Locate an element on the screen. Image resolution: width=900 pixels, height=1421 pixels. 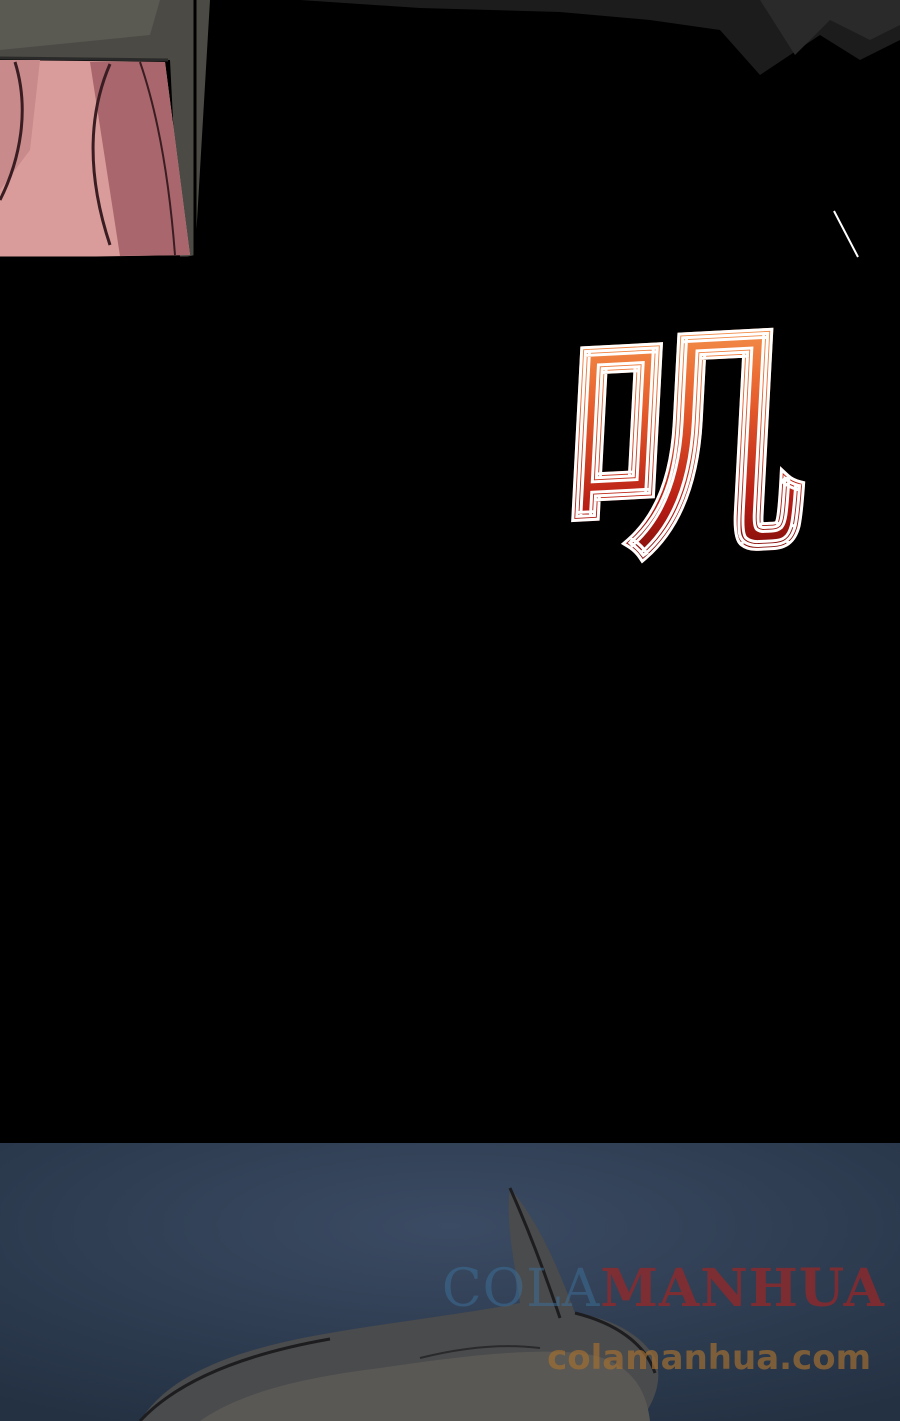
sound-effect-text: 叽 is located at coordinates (684, 444).